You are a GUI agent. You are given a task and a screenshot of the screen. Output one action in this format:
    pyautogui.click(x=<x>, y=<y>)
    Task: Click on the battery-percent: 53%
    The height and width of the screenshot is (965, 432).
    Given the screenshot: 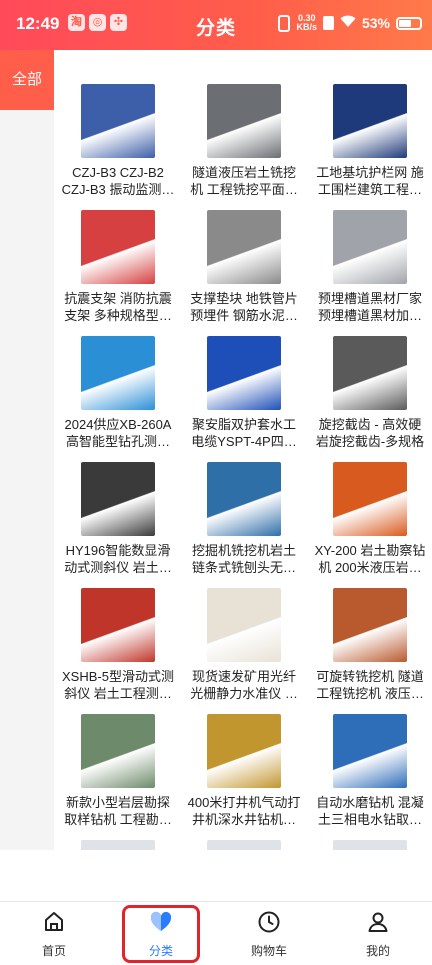 What is the action you would take?
    pyautogui.click(x=375, y=23)
    